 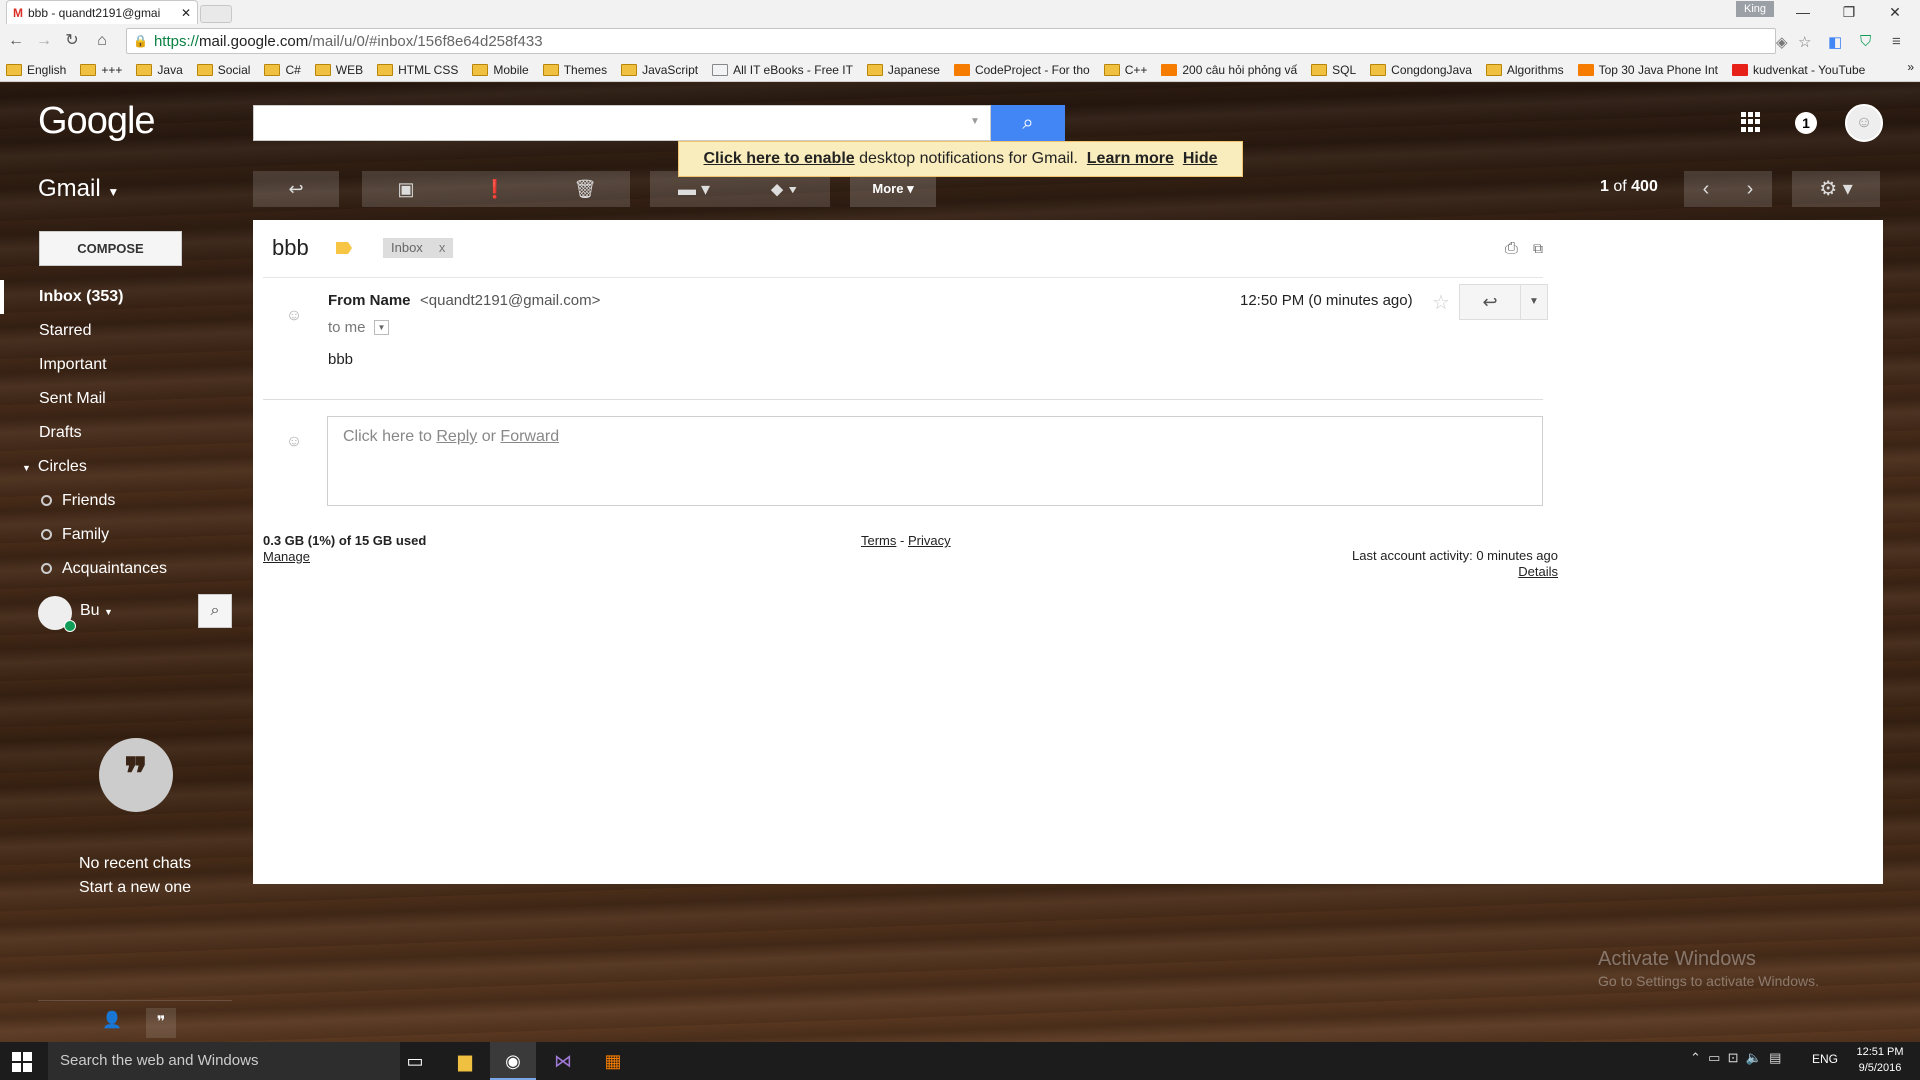 What do you see at coordinates (161, 1023) in the screenshot?
I see `hangouts-tab-icon: ❞` at bounding box center [161, 1023].